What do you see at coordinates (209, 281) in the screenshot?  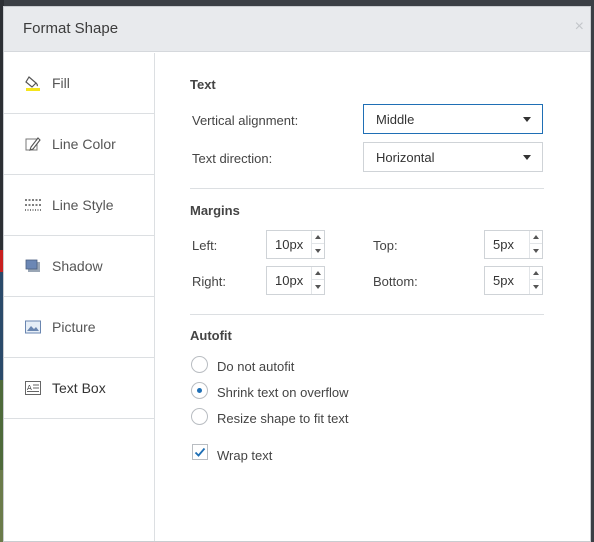 I see `right-margin-label: Right:` at bounding box center [209, 281].